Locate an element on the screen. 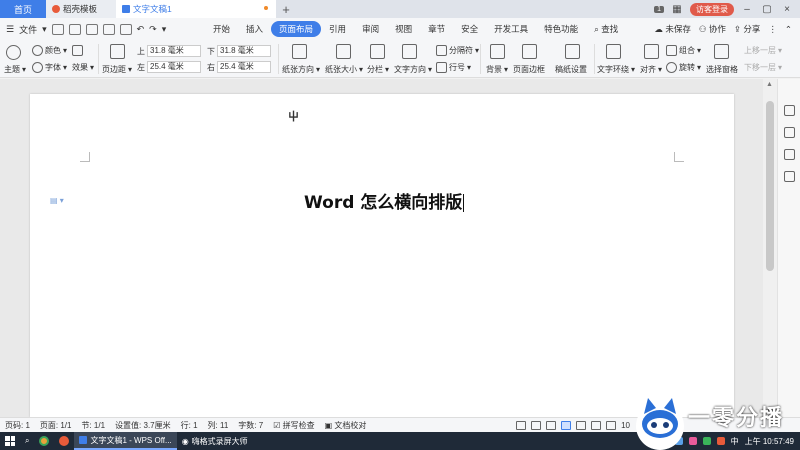  redo-icon: ↷ is located at coordinates (153, 29).